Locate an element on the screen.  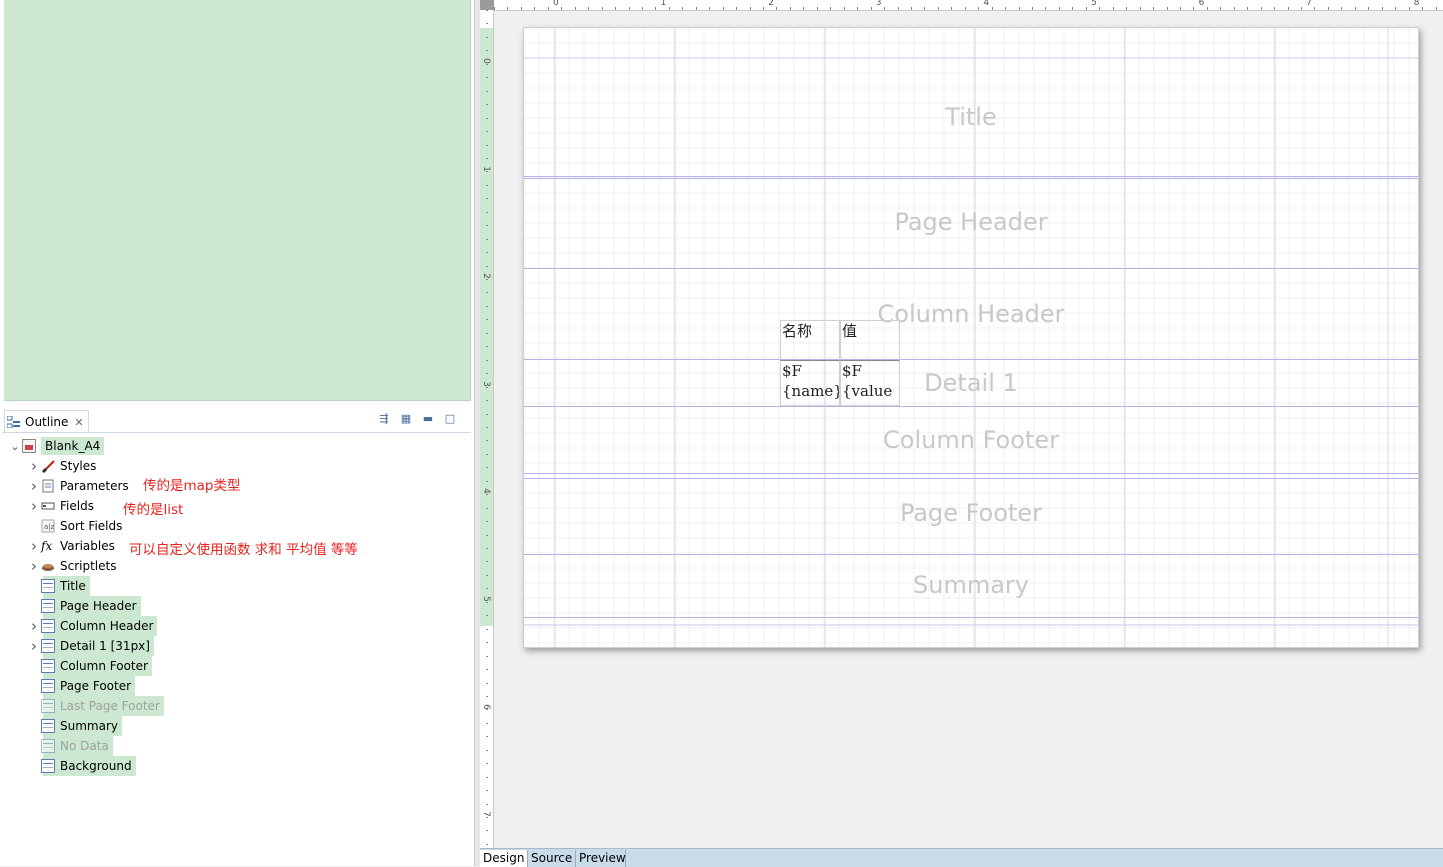
tree-item-detail-1-31px: › Detail 1 [31px] is located at coordinates (90, 646).